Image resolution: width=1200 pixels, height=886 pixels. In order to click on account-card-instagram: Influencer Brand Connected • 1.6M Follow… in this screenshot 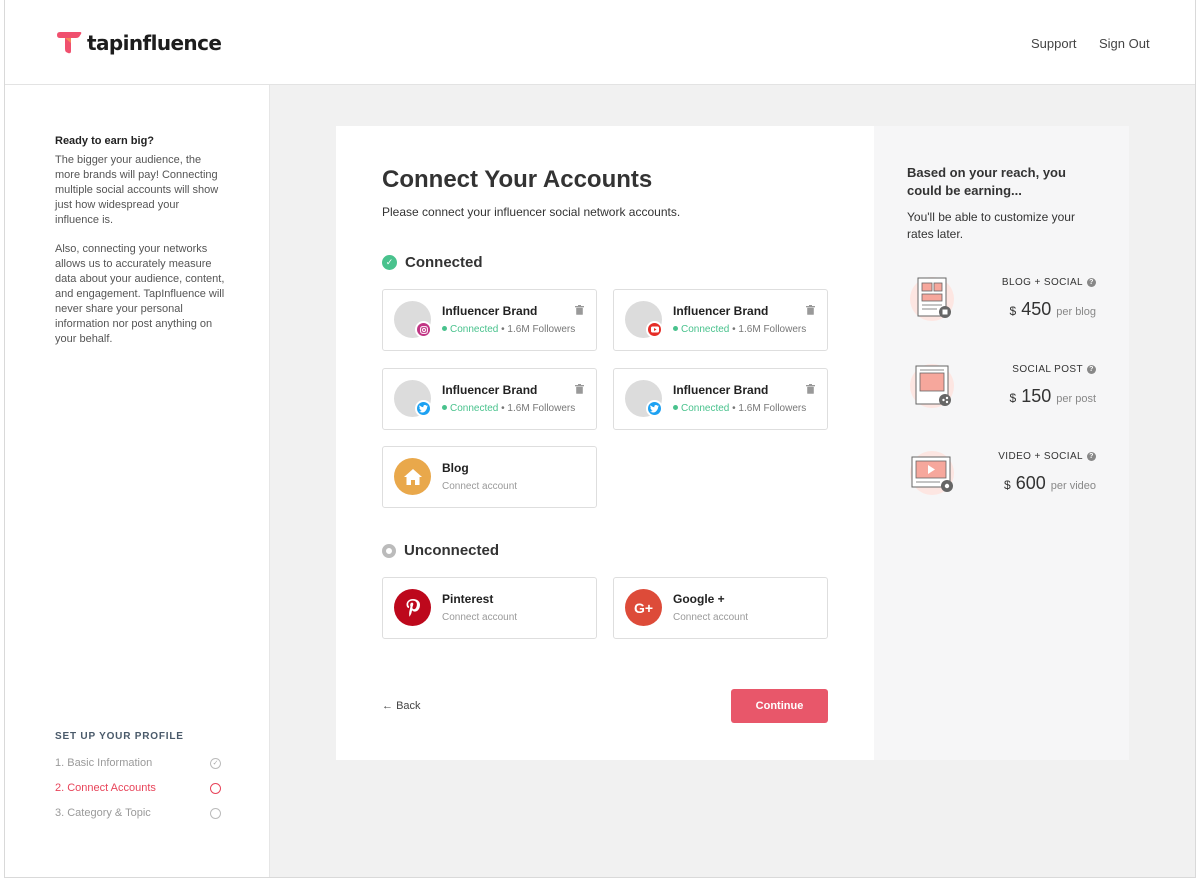, I will do `click(489, 320)`.